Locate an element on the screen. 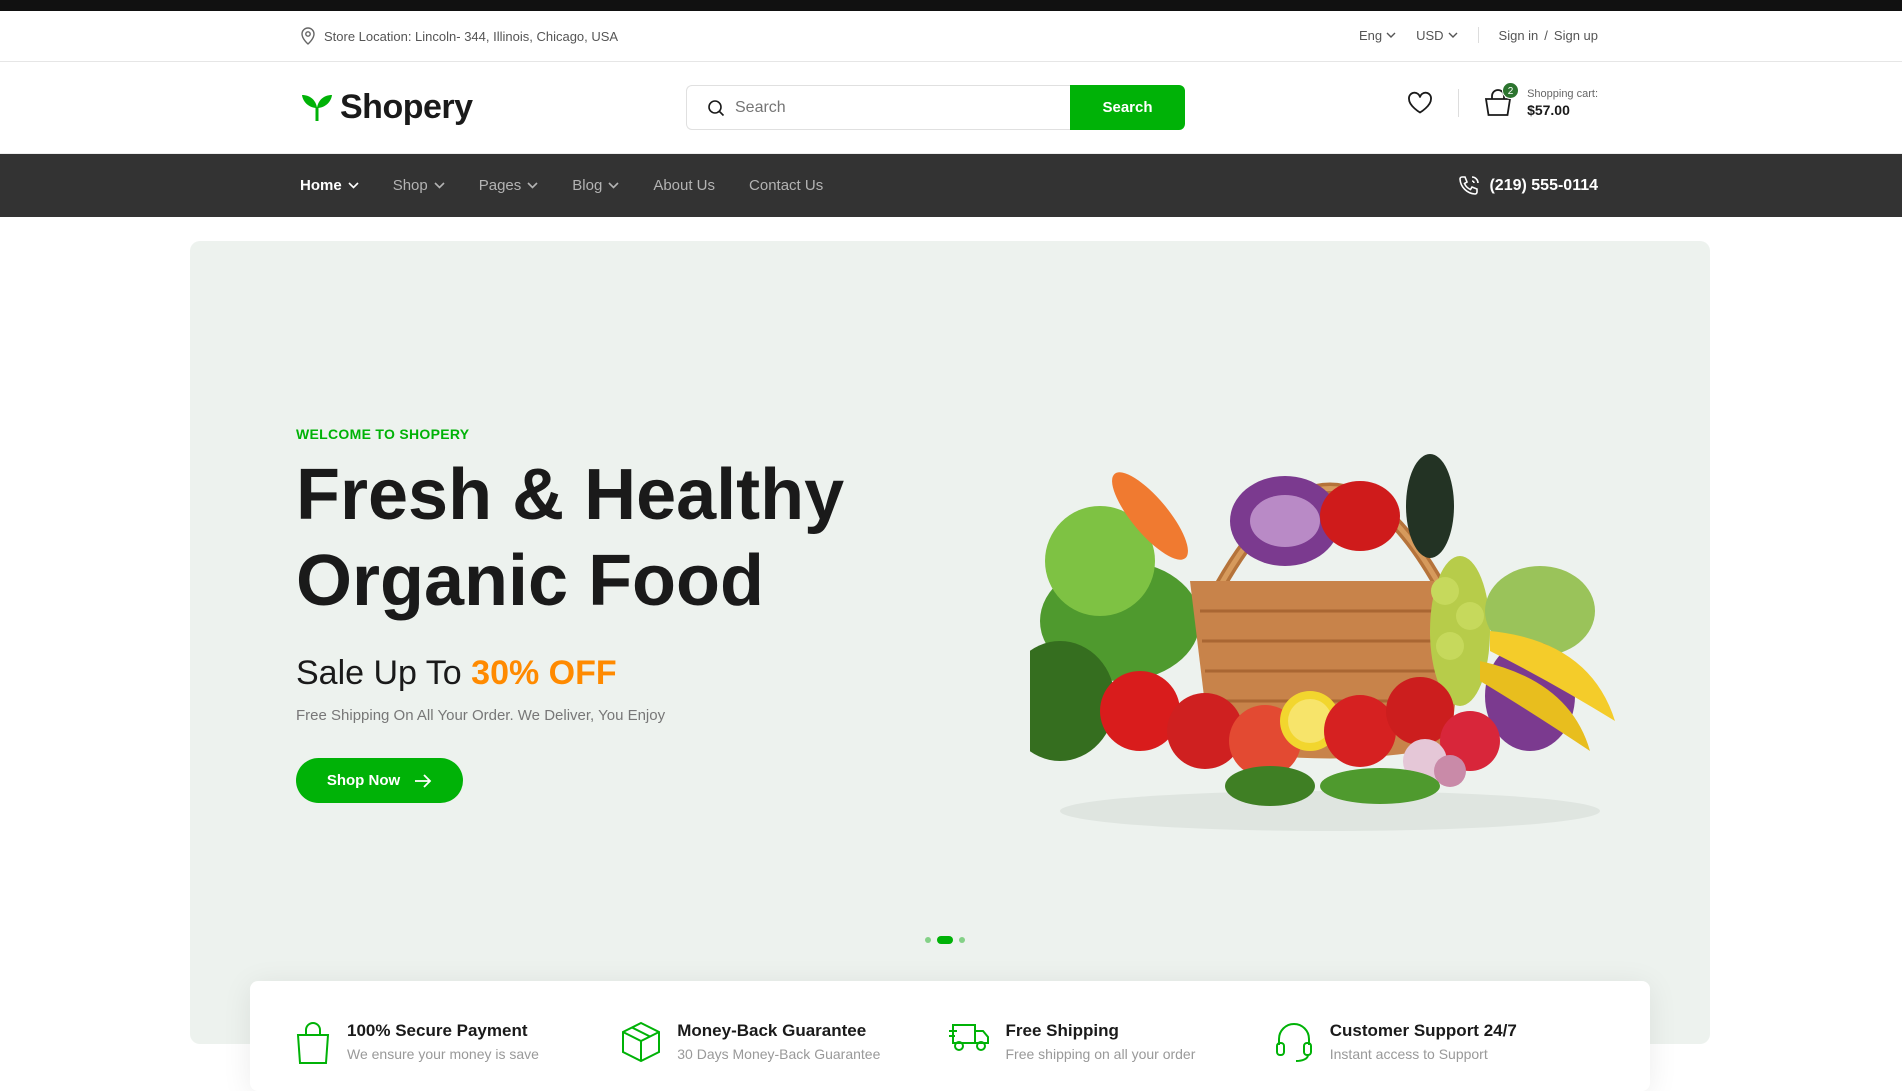 This screenshot has height=1091, width=1902. wishlist-button is located at coordinates (1420, 103).